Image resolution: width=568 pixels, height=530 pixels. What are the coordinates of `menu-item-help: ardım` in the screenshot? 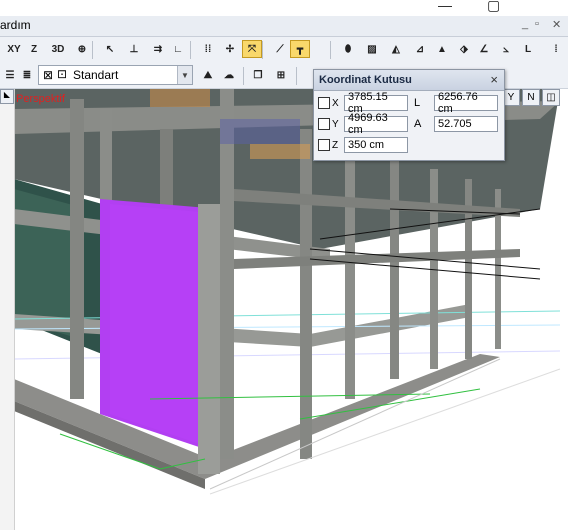 It's located at (15, 25).